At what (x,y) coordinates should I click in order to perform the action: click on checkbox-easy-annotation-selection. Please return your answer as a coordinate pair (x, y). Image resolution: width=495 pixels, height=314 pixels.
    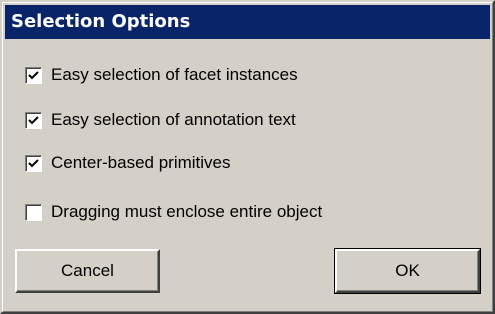
    Looking at the image, I should click on (33, 120).